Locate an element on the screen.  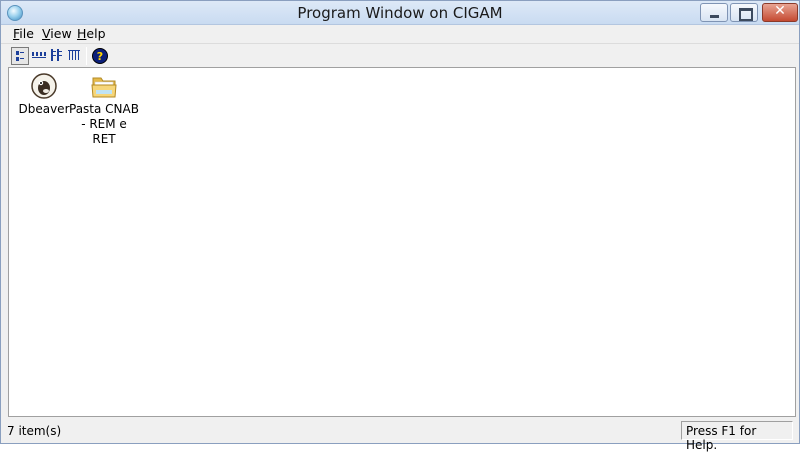
status-bar: 7 item(s) Press F1 for Help. is located at coordinates (400, 435).